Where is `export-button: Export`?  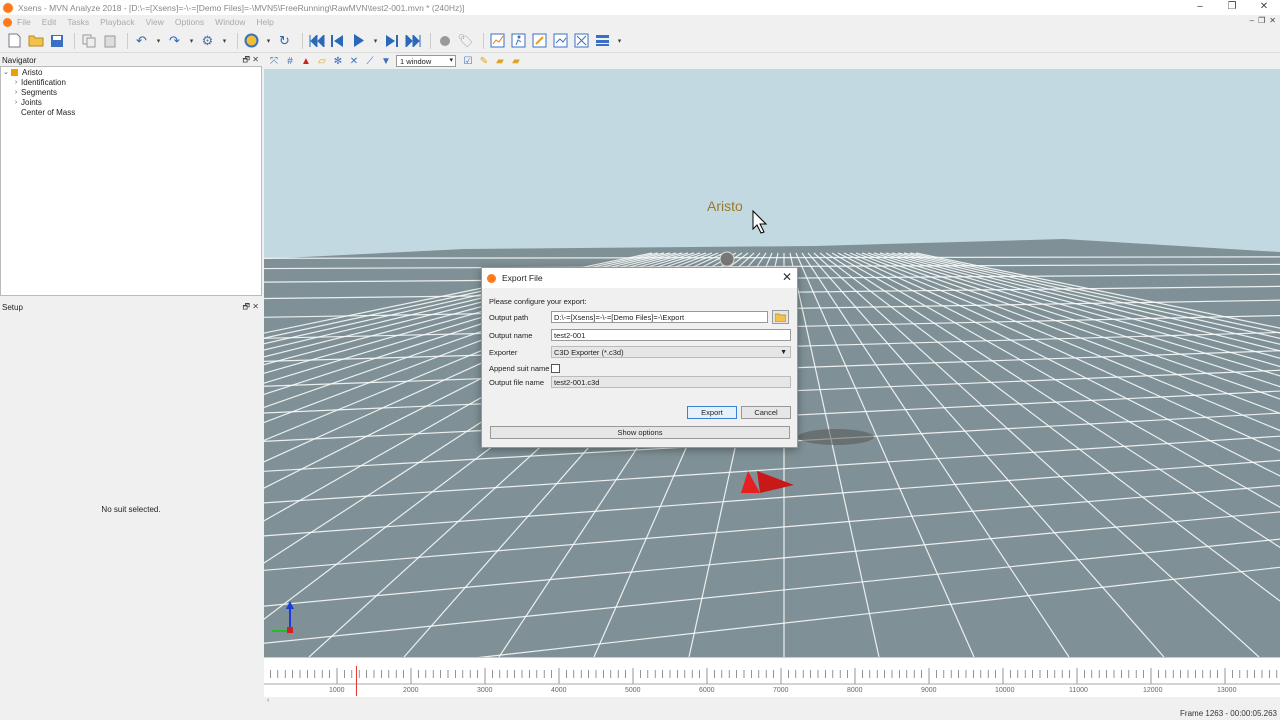 export-button: Export is located at coordinates (712, 412).